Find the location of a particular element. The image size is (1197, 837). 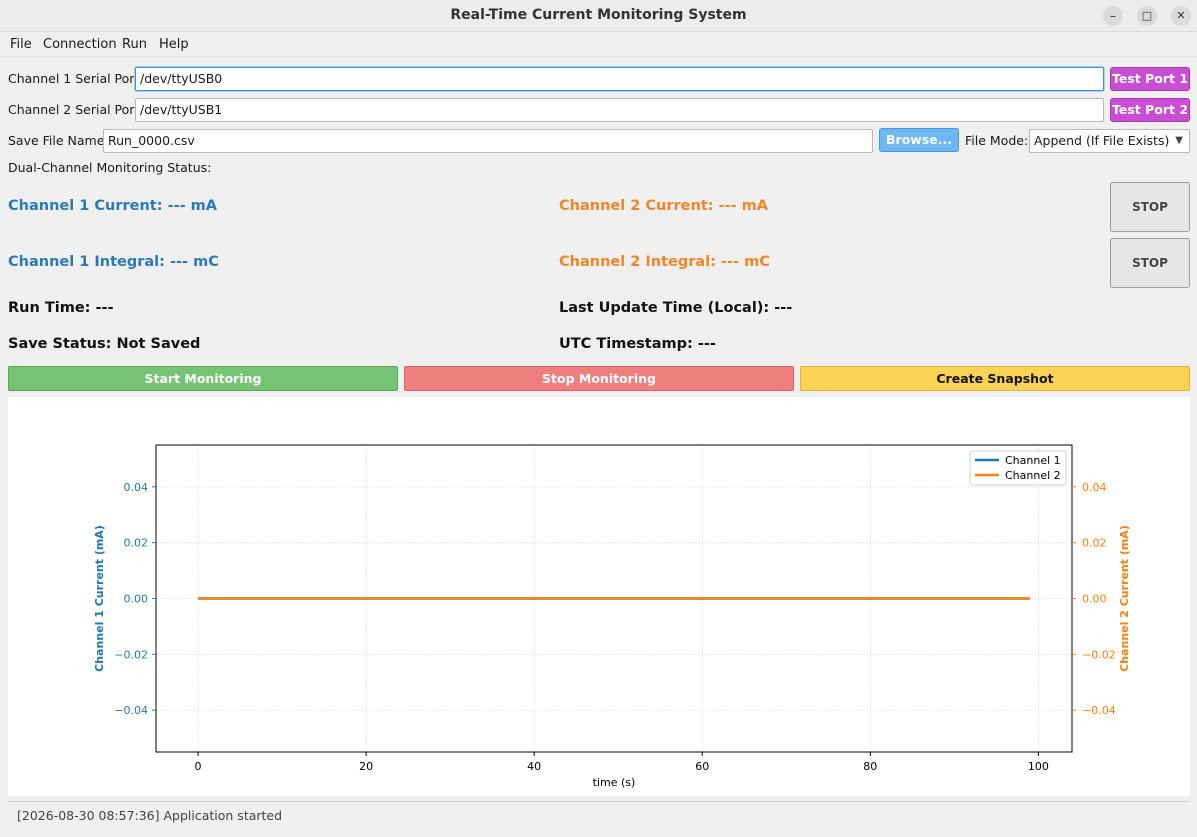

close-button: ✕ is located at coordinates (1181, 16).